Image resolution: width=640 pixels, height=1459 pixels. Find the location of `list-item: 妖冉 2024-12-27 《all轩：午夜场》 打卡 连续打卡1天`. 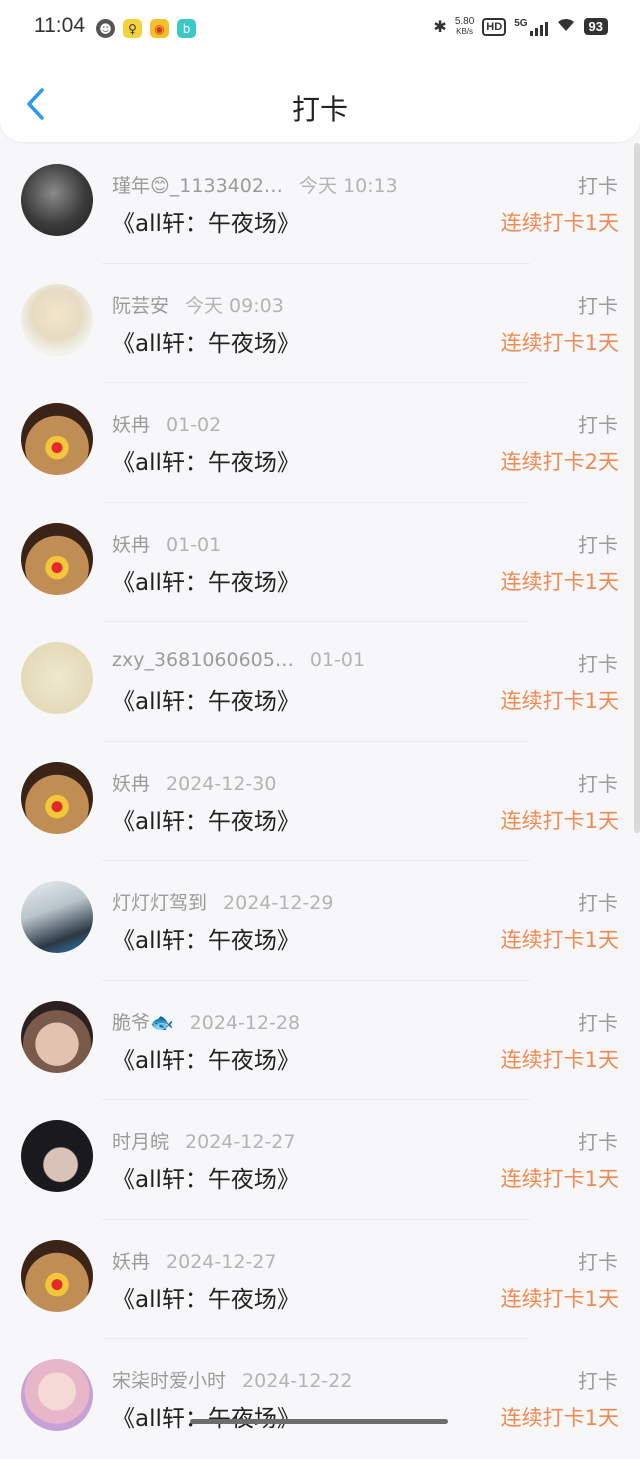

list-item: 妖冉 2024-12-27 《all轩：午夜场》 打卡 连续打卡1天 is located at coordinates (320, 1279).